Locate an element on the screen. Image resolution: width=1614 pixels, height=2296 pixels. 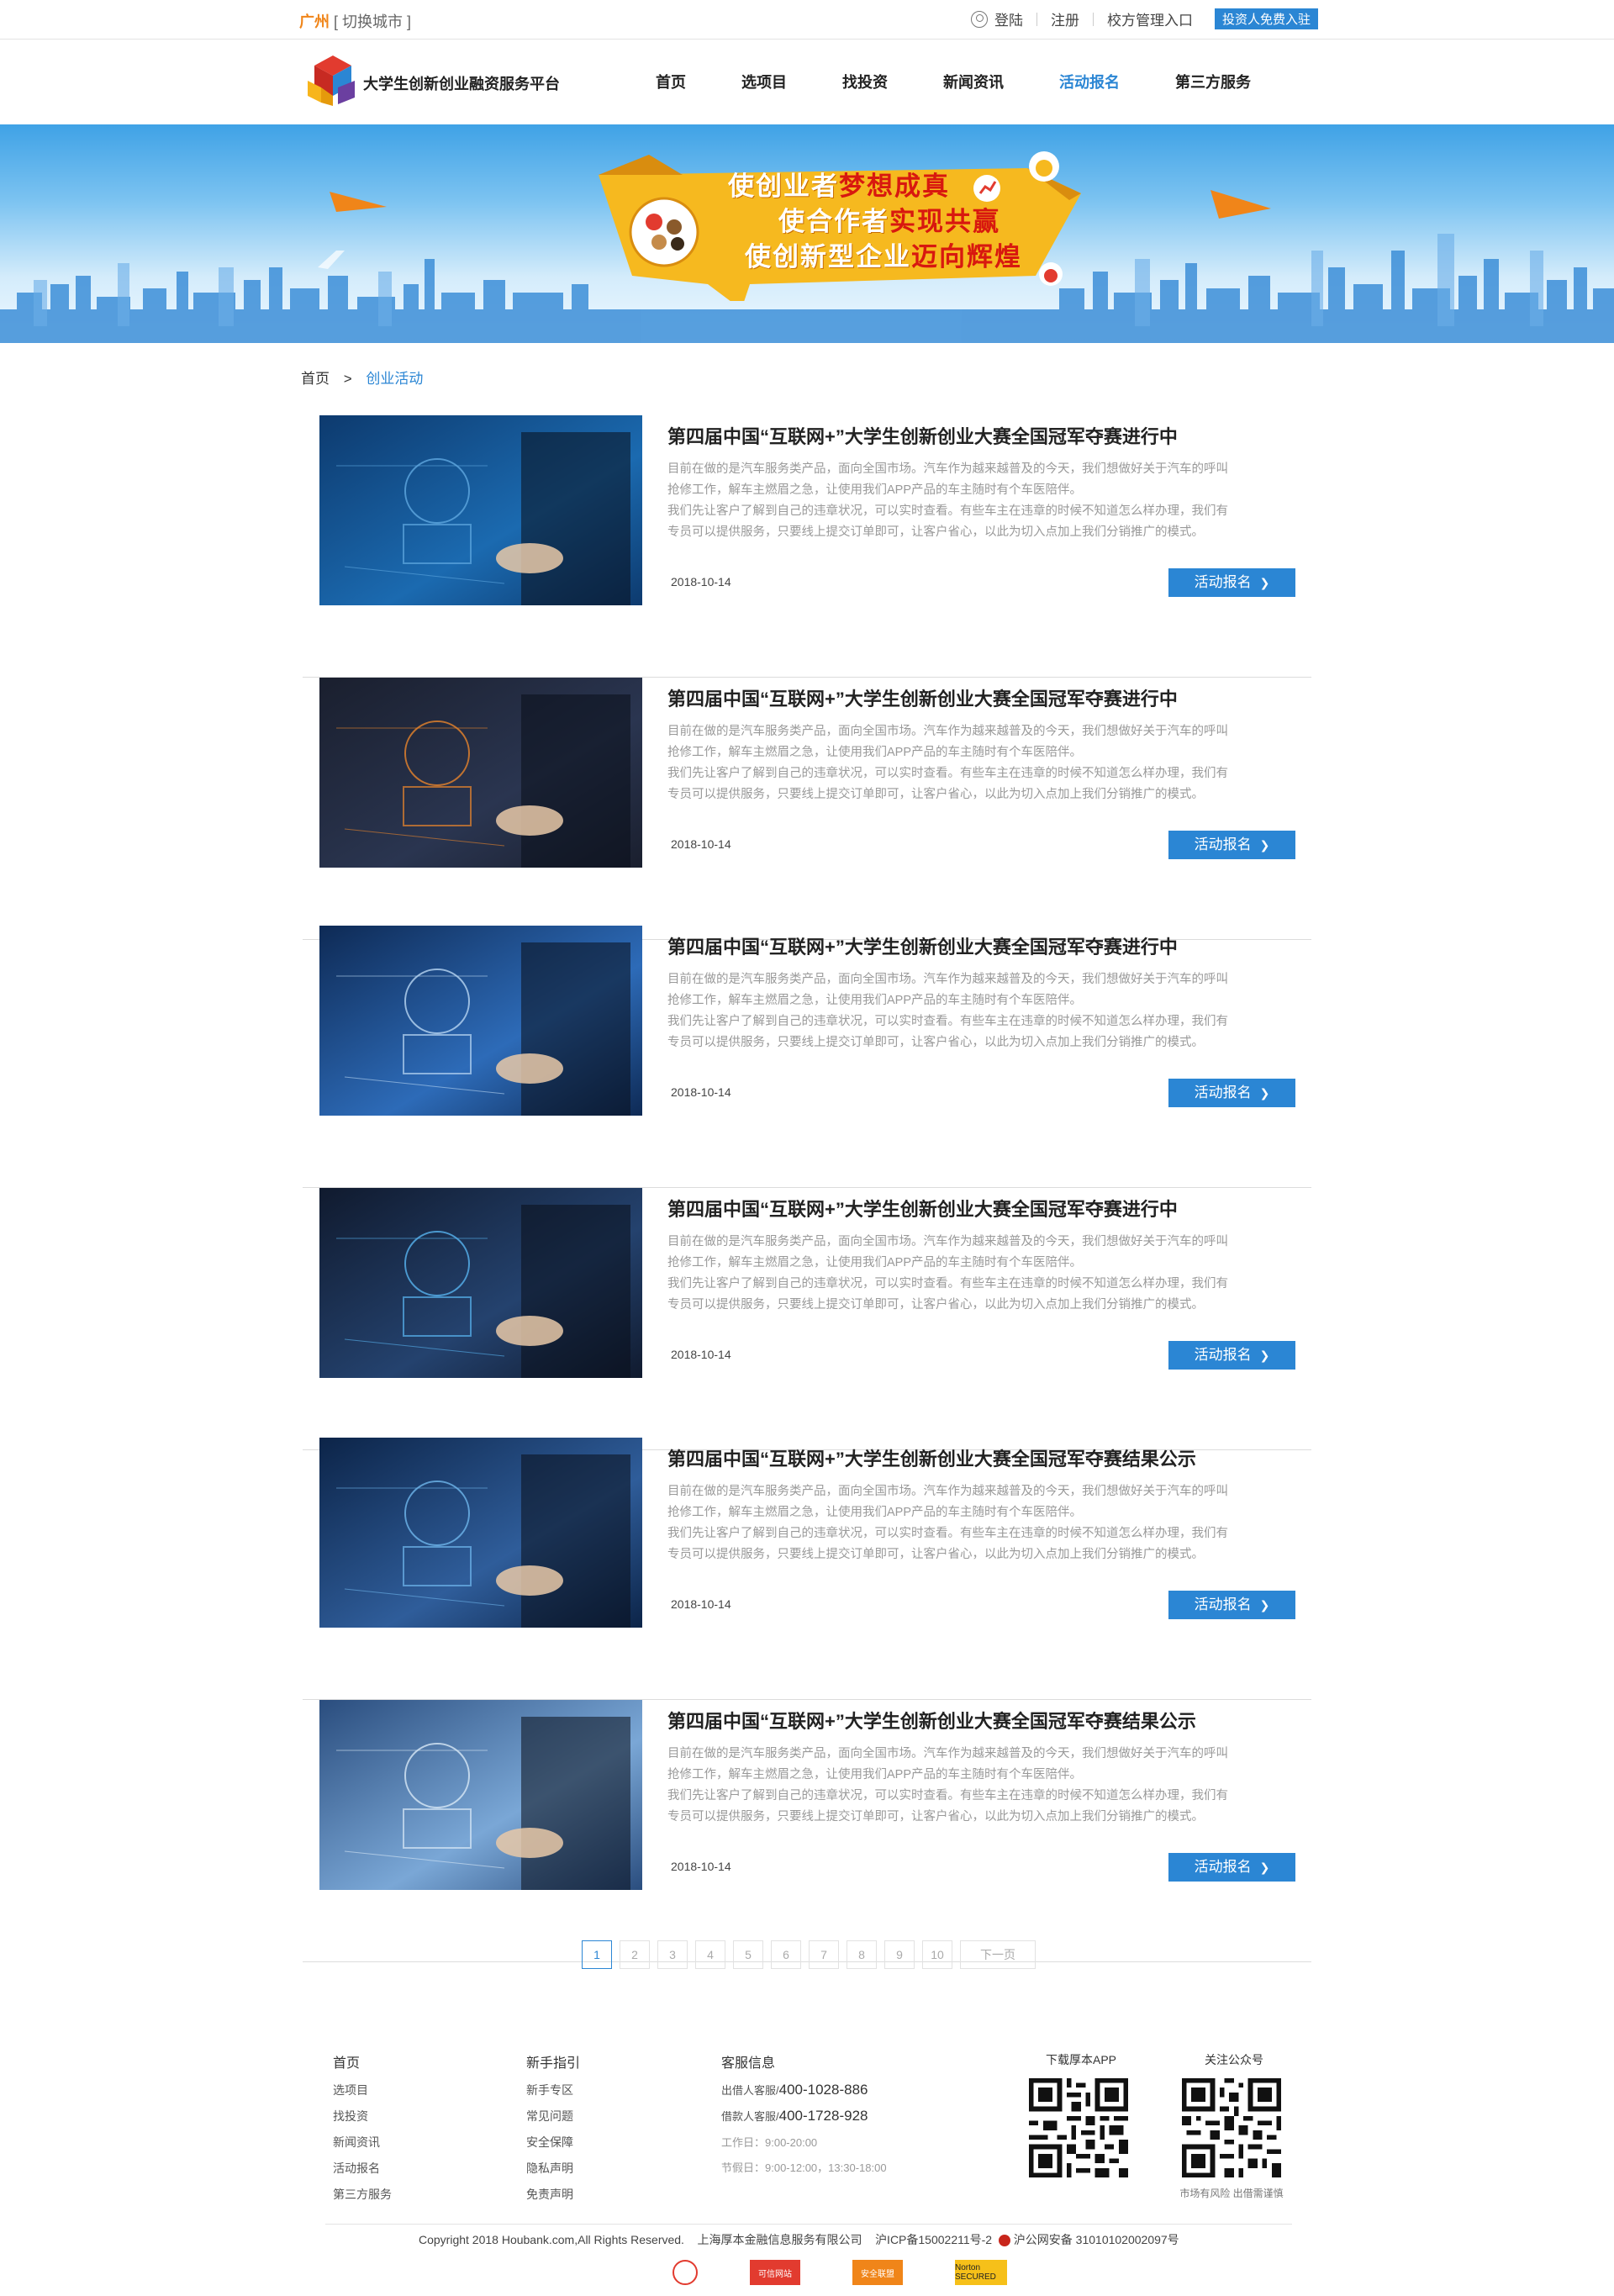
login-link: 登陆 is located at coordinates (1008, 18).